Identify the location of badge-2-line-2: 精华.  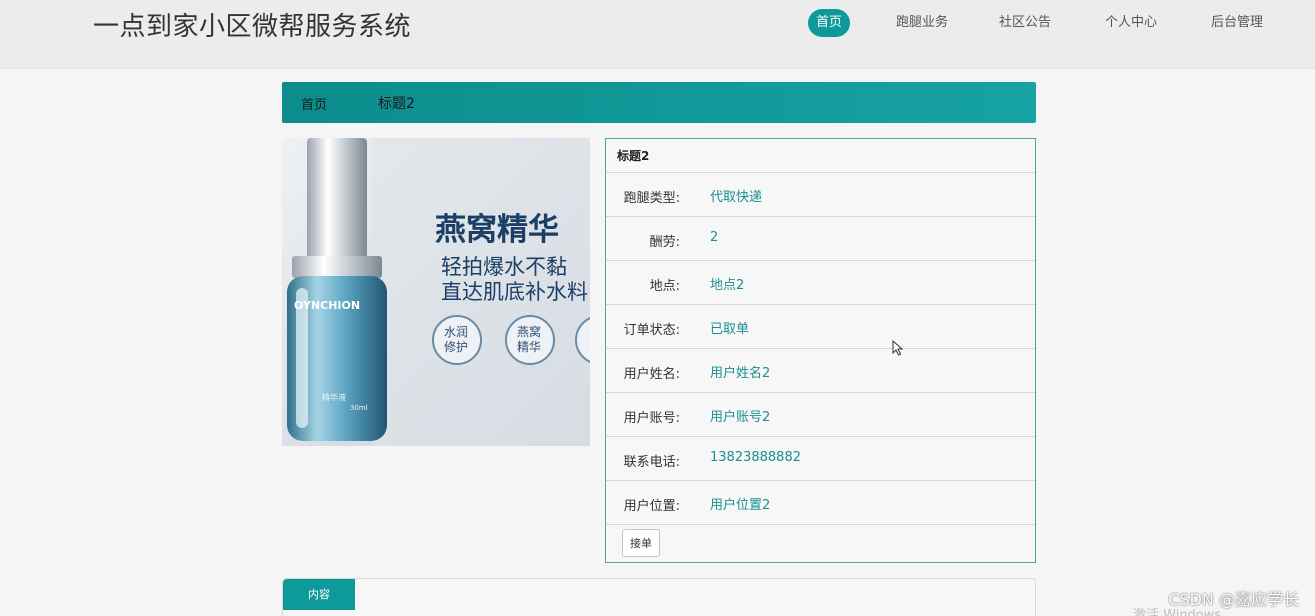
(529, 347).